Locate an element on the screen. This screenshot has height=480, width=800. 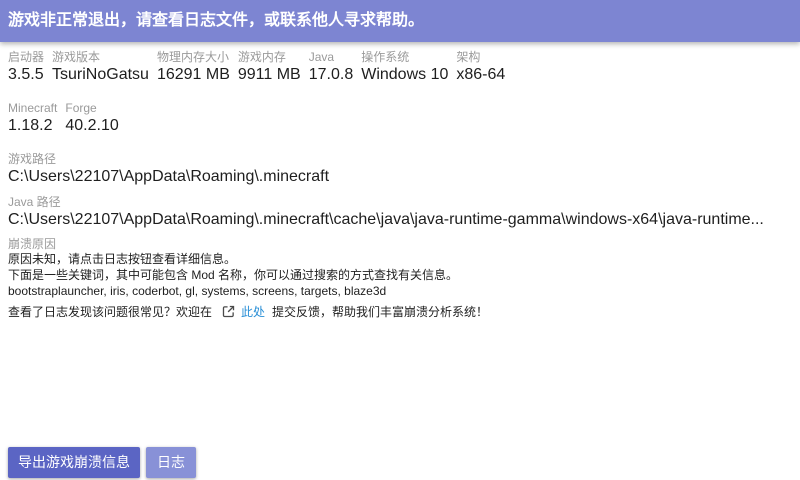
arch-value: x86-64 is located at coordinates (481, 74).